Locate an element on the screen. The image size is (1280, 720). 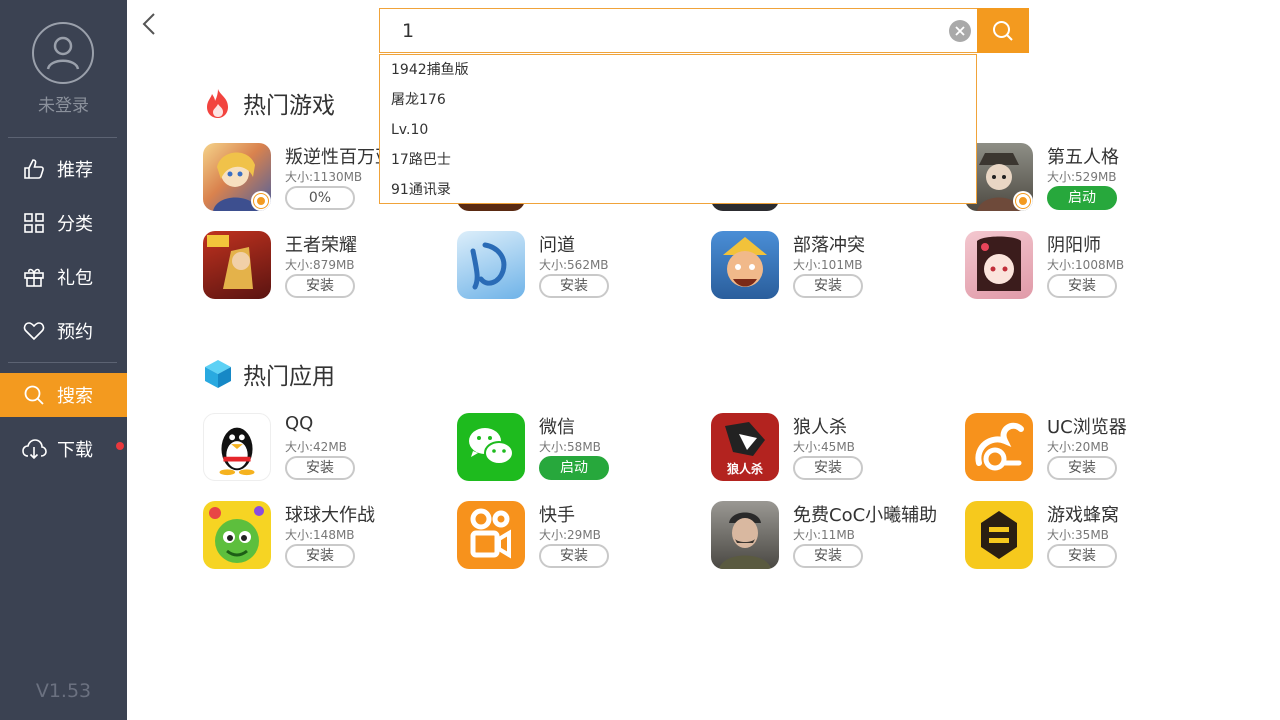
app-name: 阴阳师 is located at coordinates (1074, 245).